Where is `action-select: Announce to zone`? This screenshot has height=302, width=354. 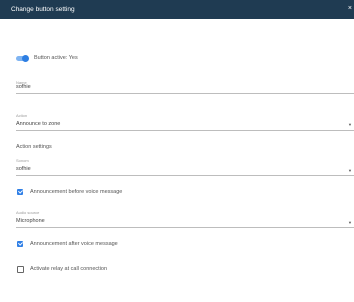 action-select: Announce to zone is located at coordinates (38, 124).